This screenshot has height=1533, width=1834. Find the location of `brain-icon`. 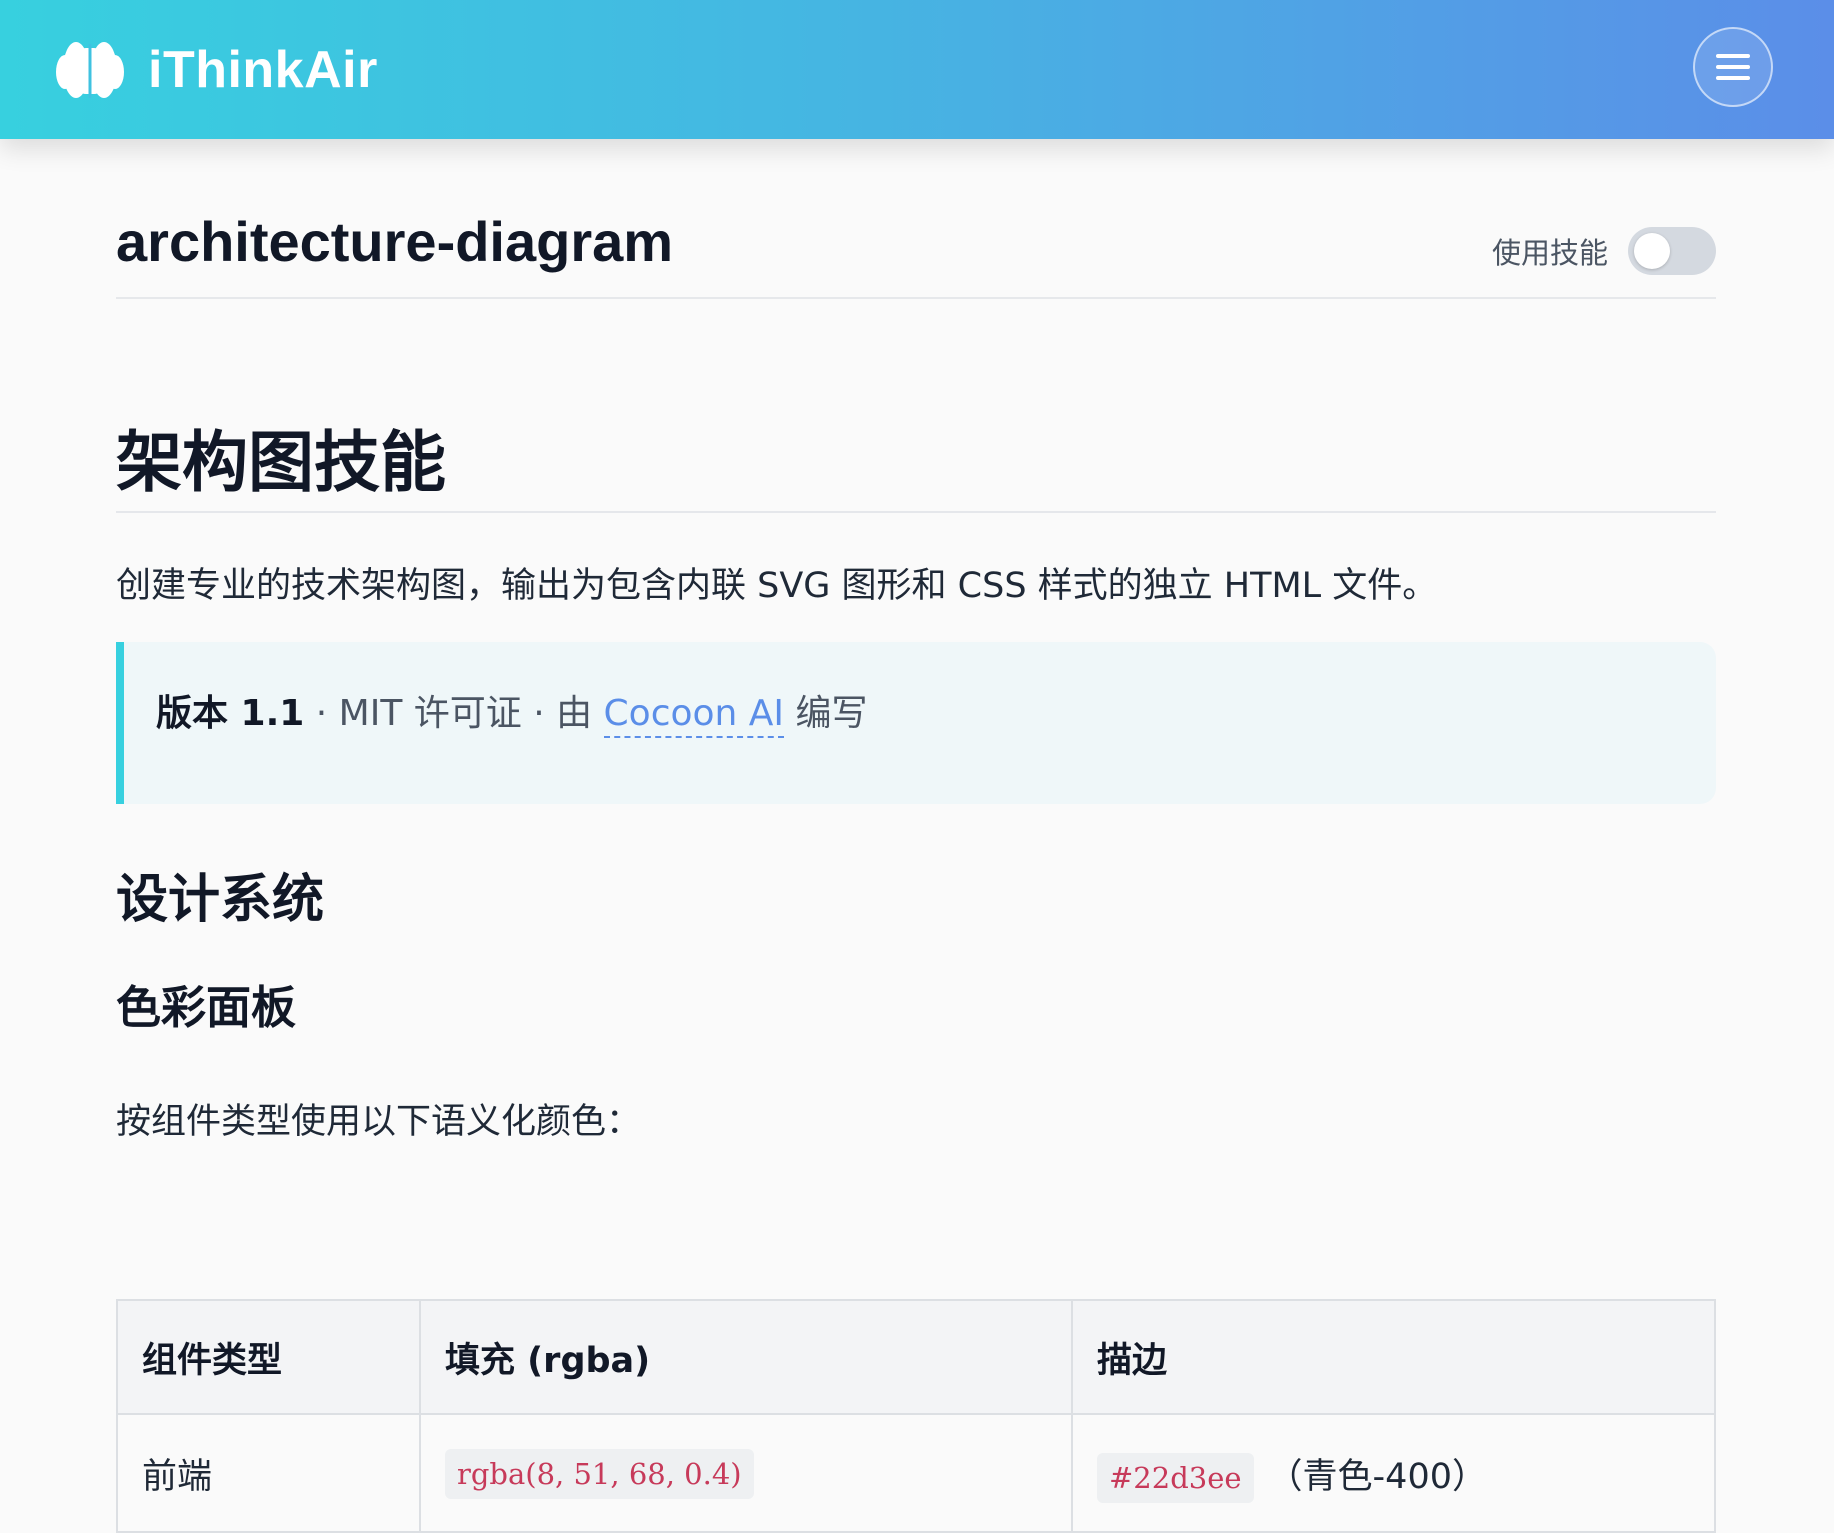

brain-icon is located at coordinates (90, 70).